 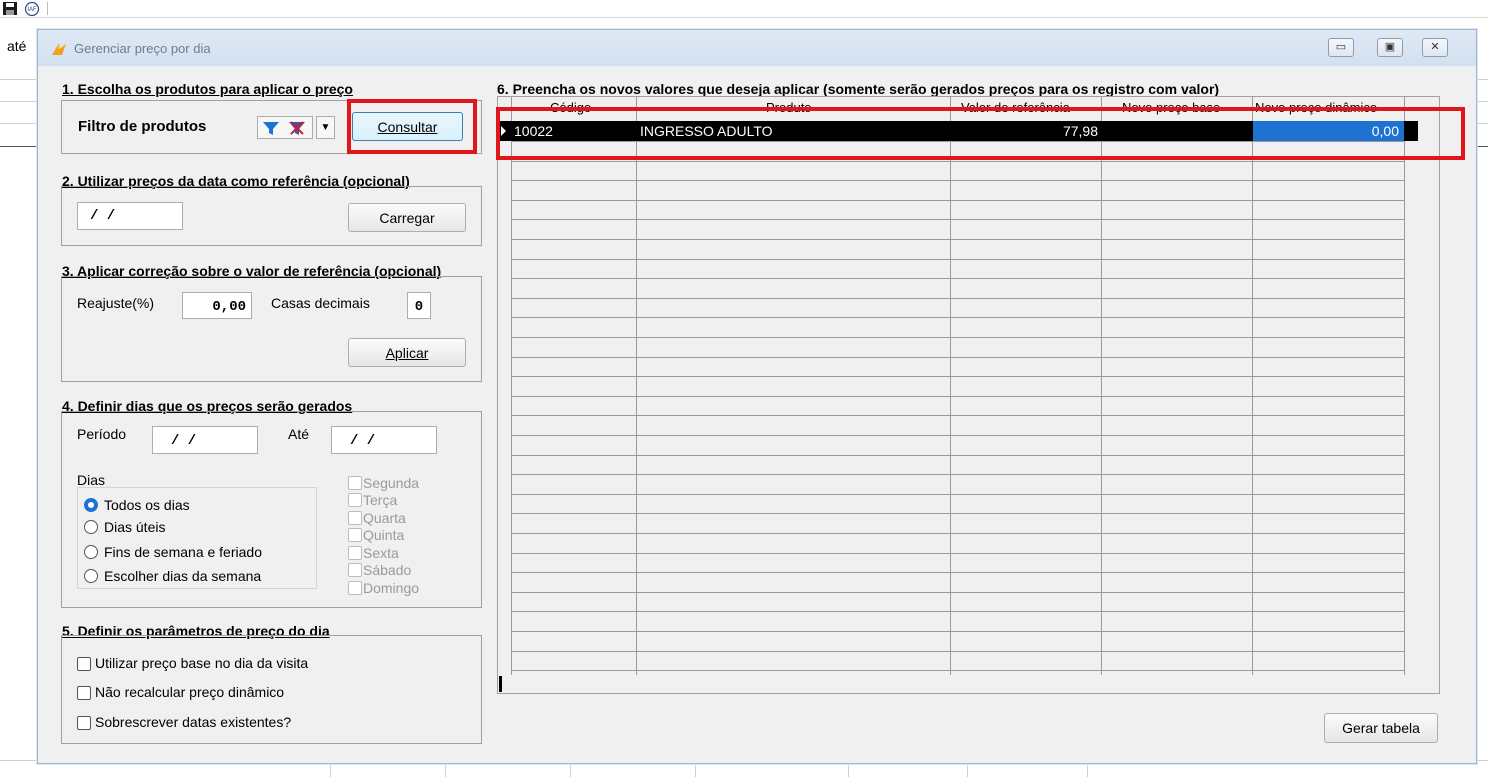 I want to click on checkbox-sabado, so click(x=355, y=570).